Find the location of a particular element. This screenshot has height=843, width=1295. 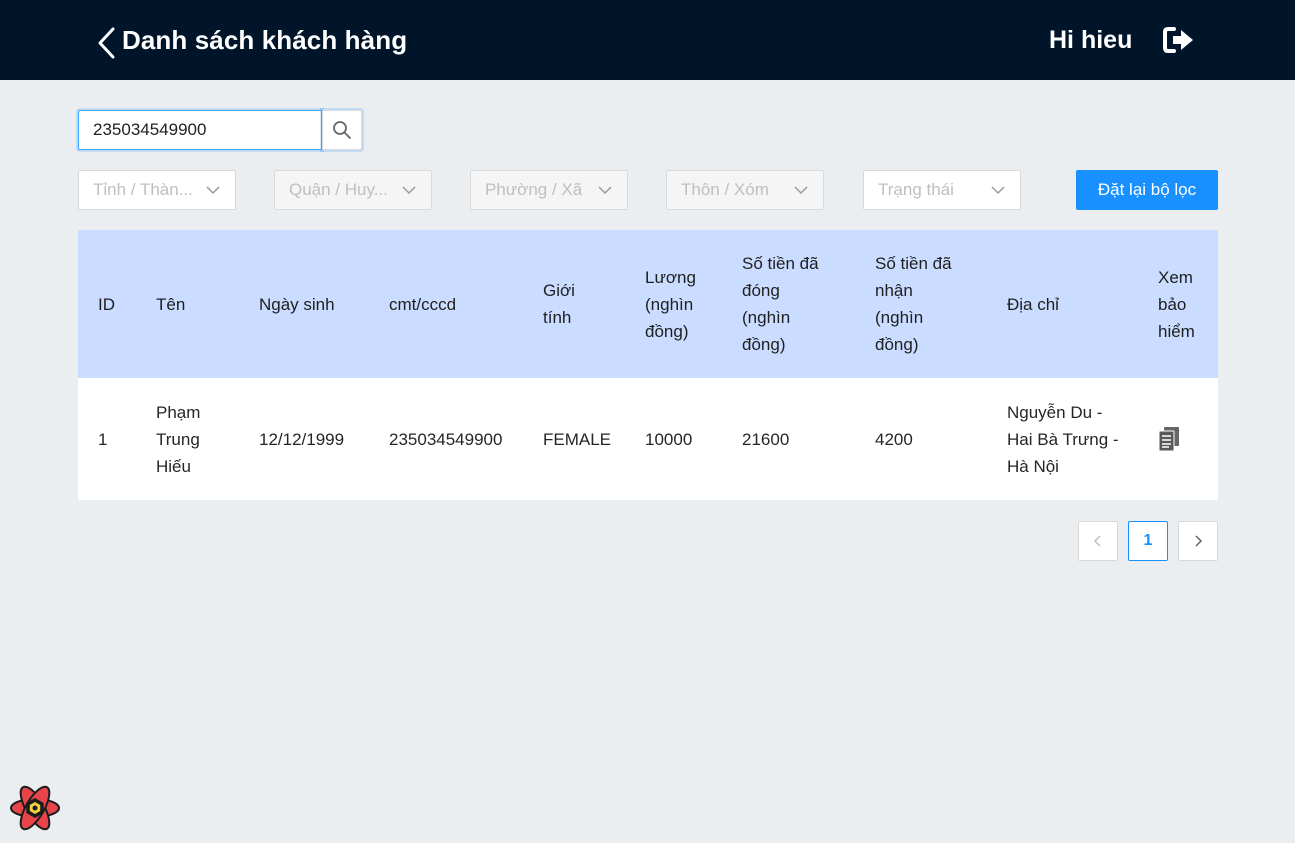

reset-filters-button: Đặt lại bộ lọc is located at coordinates (1147, 190).